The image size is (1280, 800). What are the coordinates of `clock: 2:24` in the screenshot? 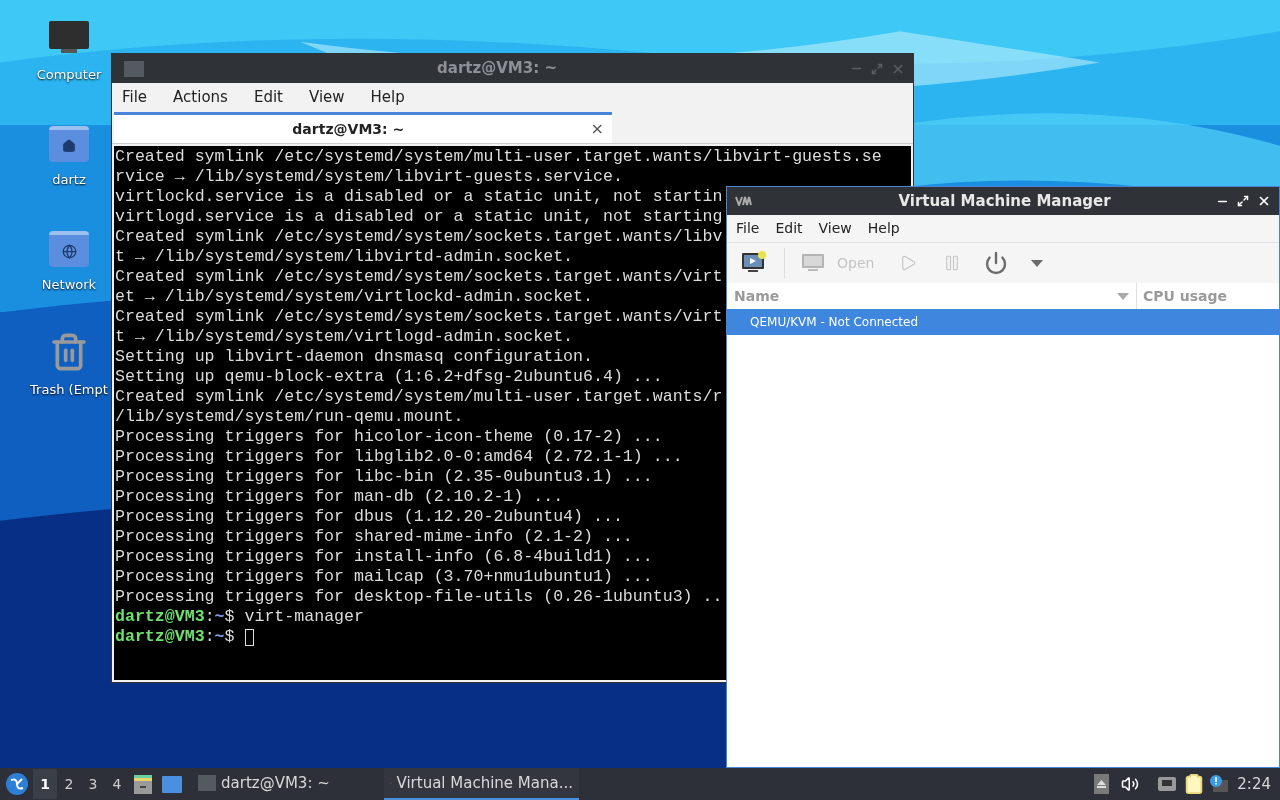 It's located at (1254, 784).